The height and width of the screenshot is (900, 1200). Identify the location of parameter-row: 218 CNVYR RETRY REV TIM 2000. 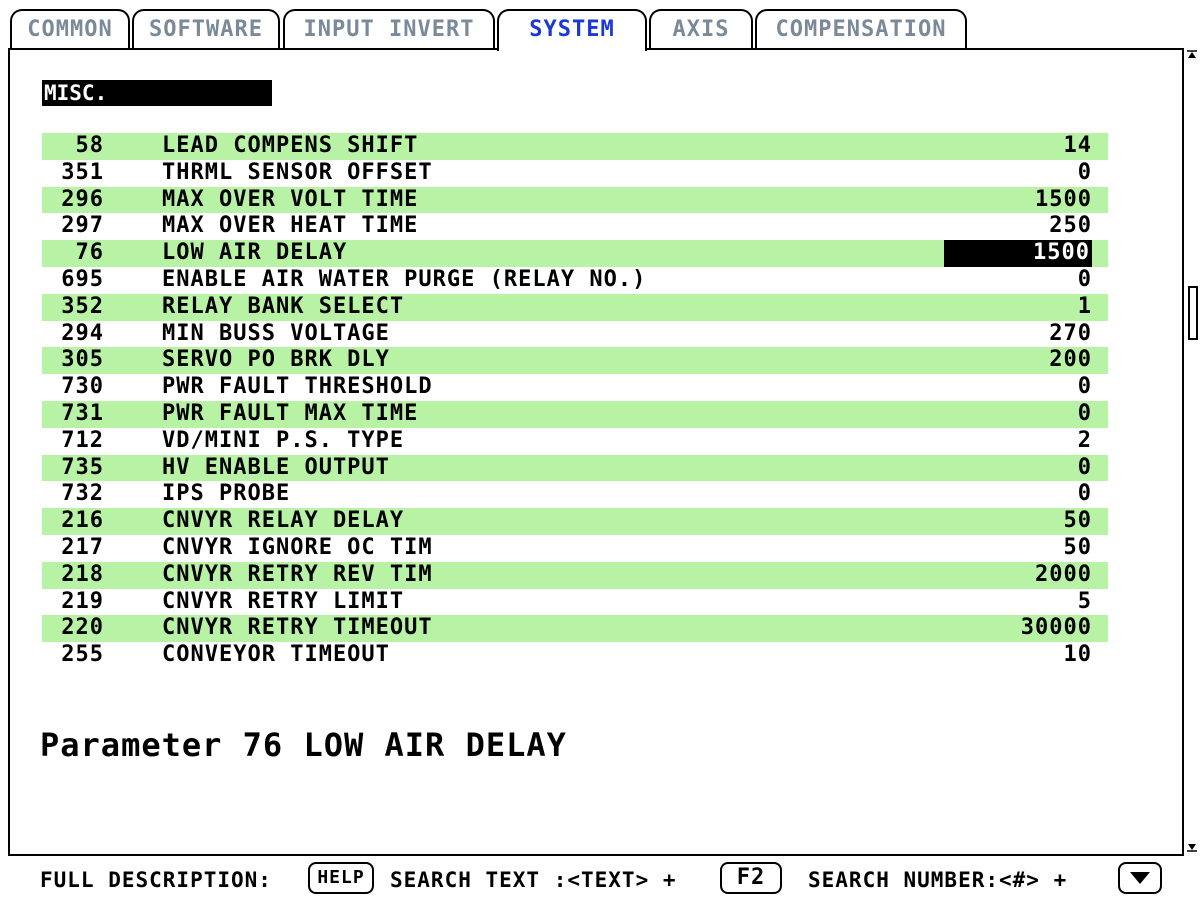
(575, 575).